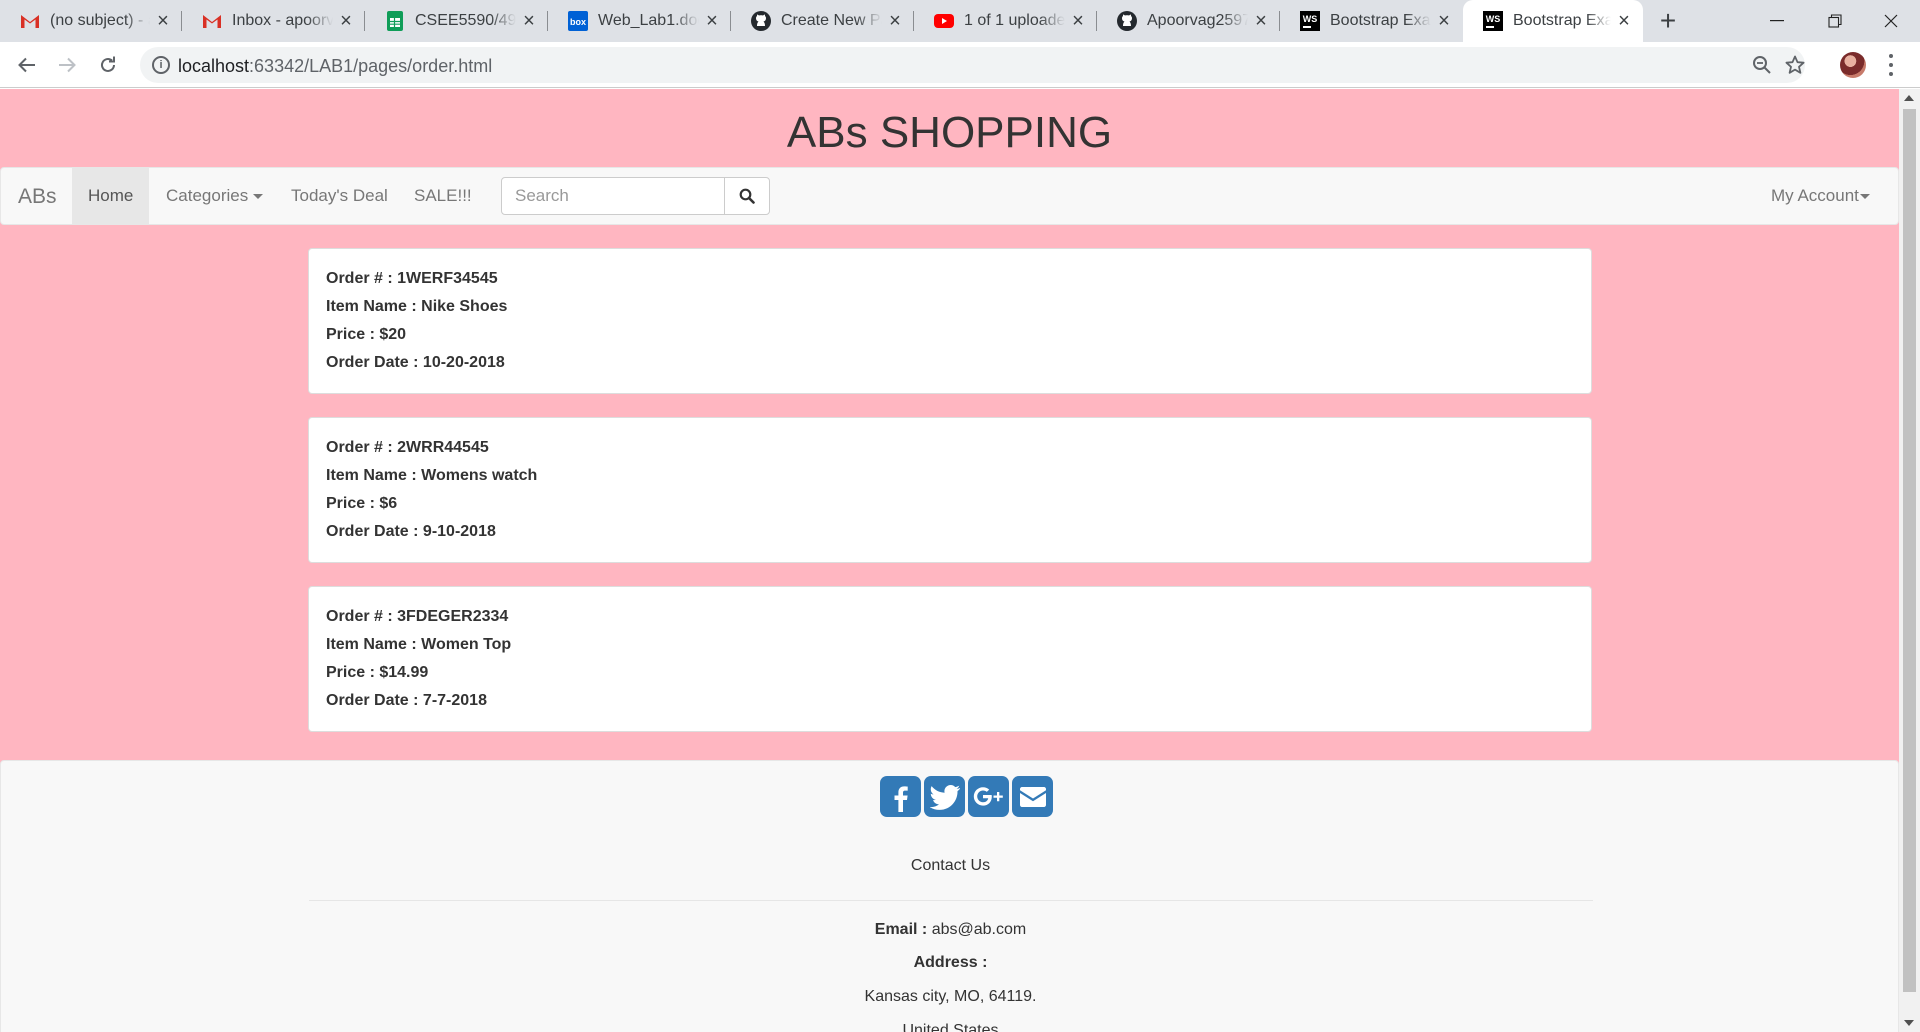  I want to click on order-item-name: Item Name : Nike Shoes, so click(417, 306).